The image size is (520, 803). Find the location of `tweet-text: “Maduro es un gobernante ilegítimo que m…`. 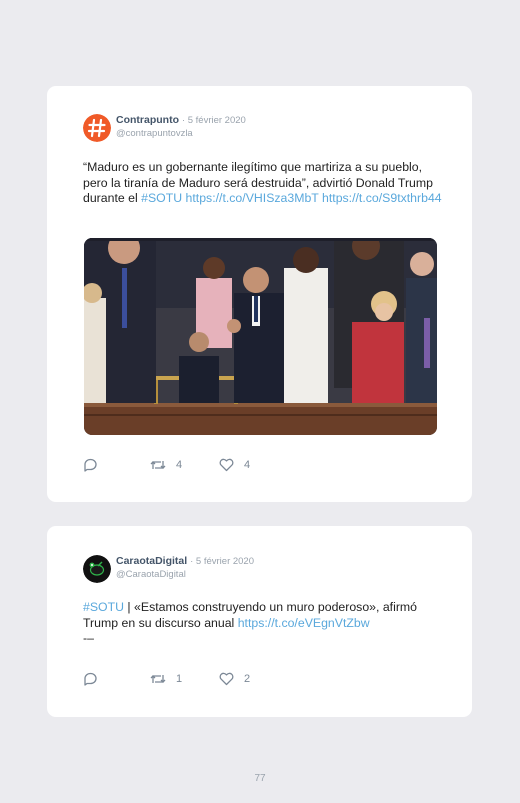

tweet-text: “Maduro es un gobernante ilegítimo que m… is located at coordinates (263, 183).